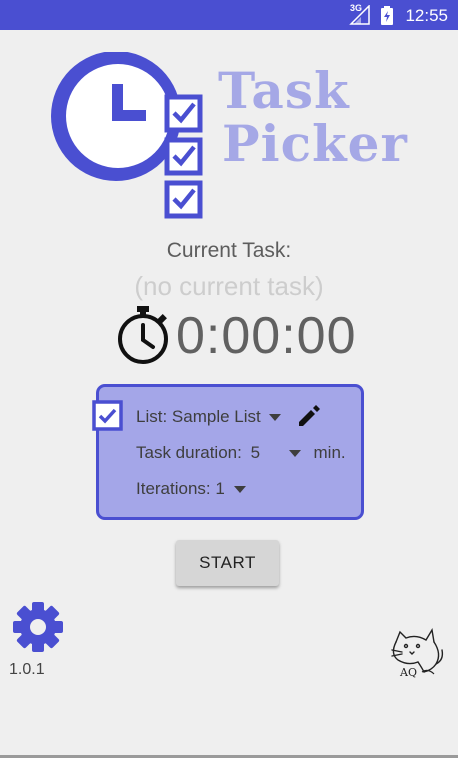 Image resolution: width=458 pixels, height=758 pixels. Describe the element at coordinates (315, 143) in the screenshot. I see `logo-title-line2: Picker` at that location.